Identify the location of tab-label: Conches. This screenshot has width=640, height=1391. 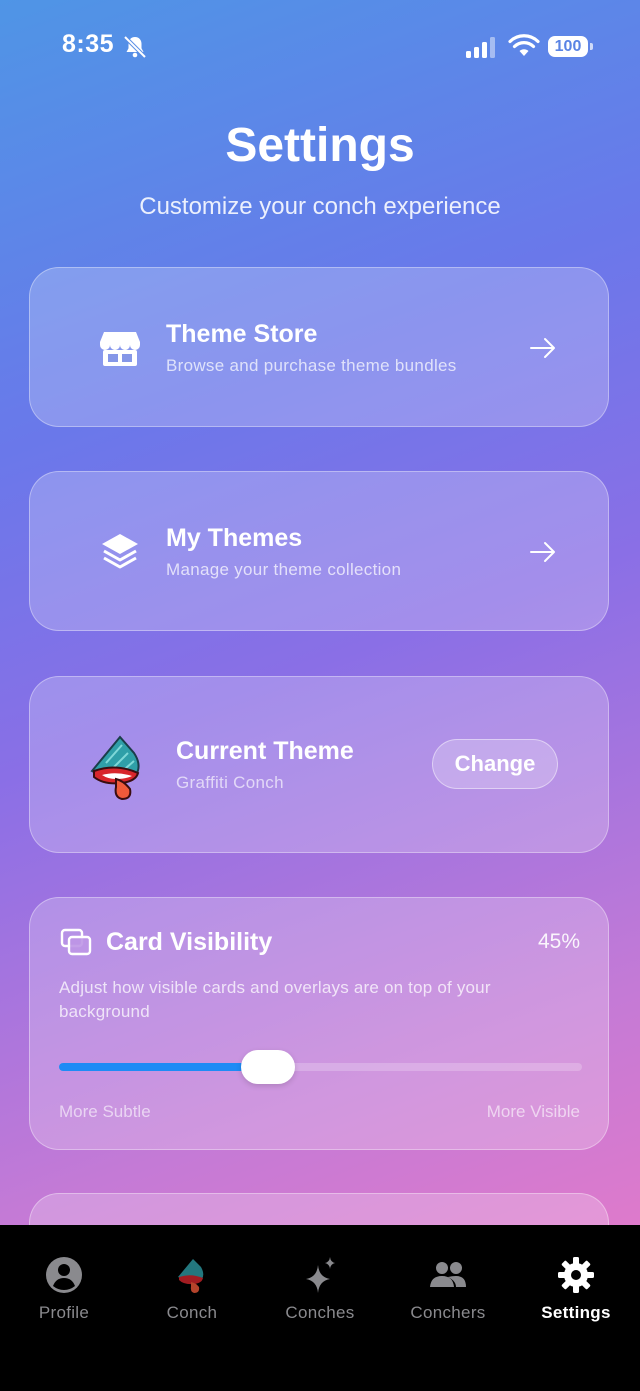
(320, 1312).